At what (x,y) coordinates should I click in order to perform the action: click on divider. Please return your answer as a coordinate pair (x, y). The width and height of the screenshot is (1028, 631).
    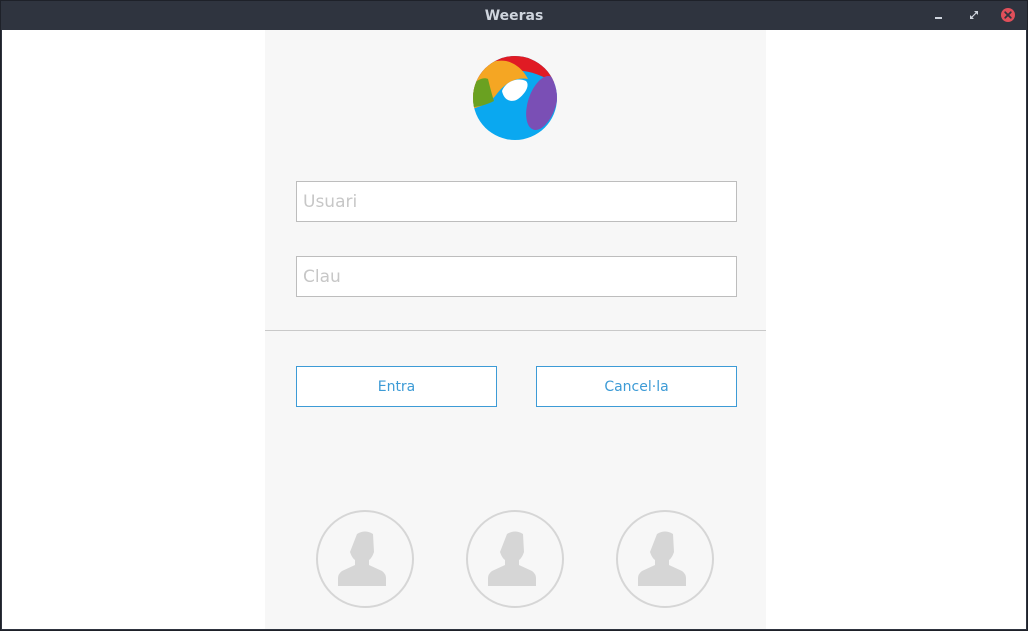
    Looking at the image, I should click on (515, 330).